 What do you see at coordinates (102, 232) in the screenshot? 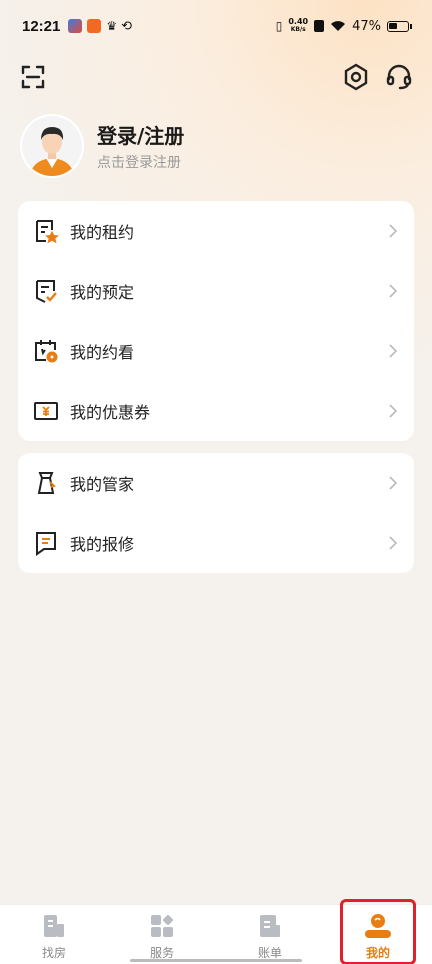
I see `menu-item-label: 我的租约` at bounding box center [102, 232].